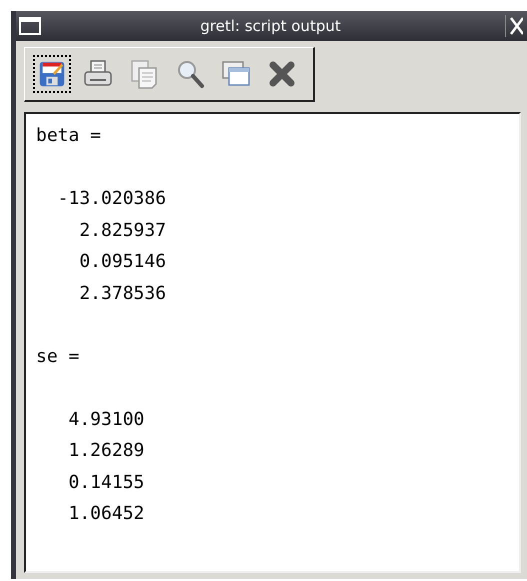 The image size is (527, 581). I want to click on output-line: 0.14155, so click(106, 482).